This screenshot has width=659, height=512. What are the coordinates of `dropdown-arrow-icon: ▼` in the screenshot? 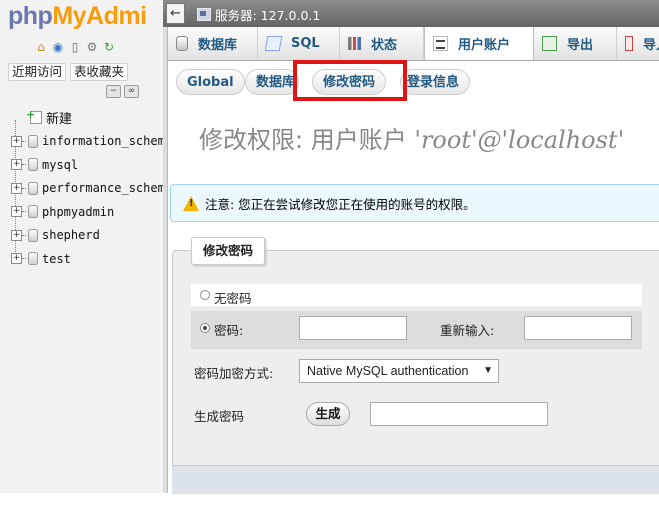 It's located at (488, 370).